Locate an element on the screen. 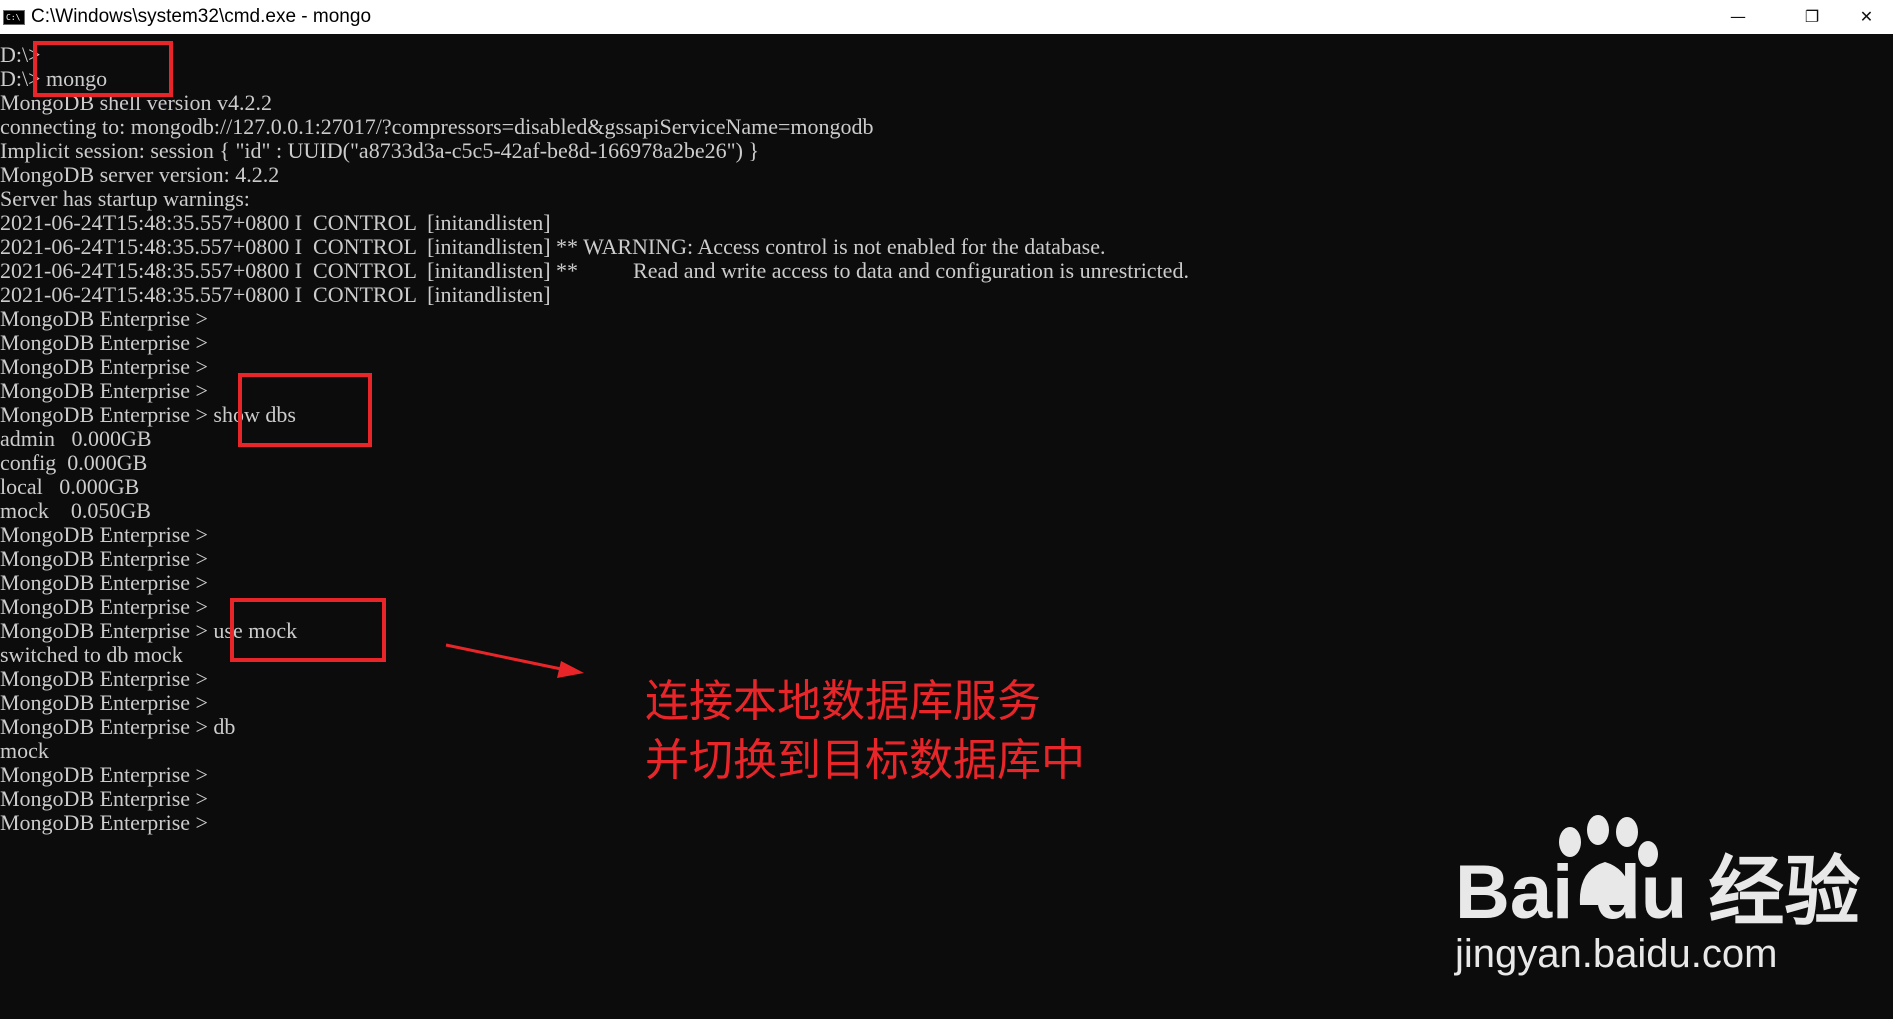 This screenshot has height=1019, width=1893. baidu-jingyan-watermark: Bai du 经验 is located at coordinates (1658, 892).